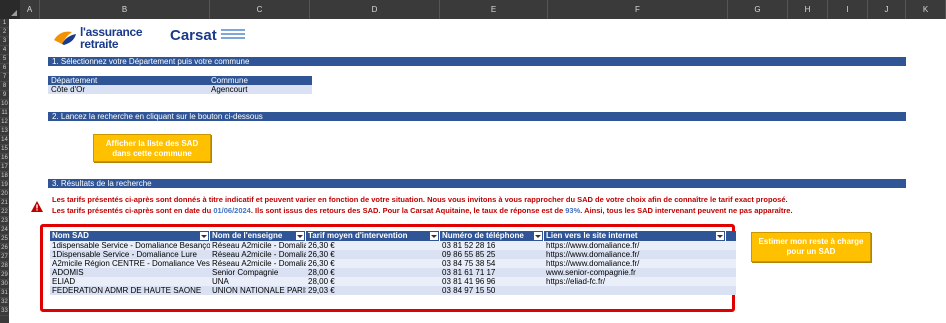 This screenshot has width=946, height=323. What do you see at coordinates (4, 203) in the screenshot?
I see `row-header: 21` at bounding box center [4, 203].